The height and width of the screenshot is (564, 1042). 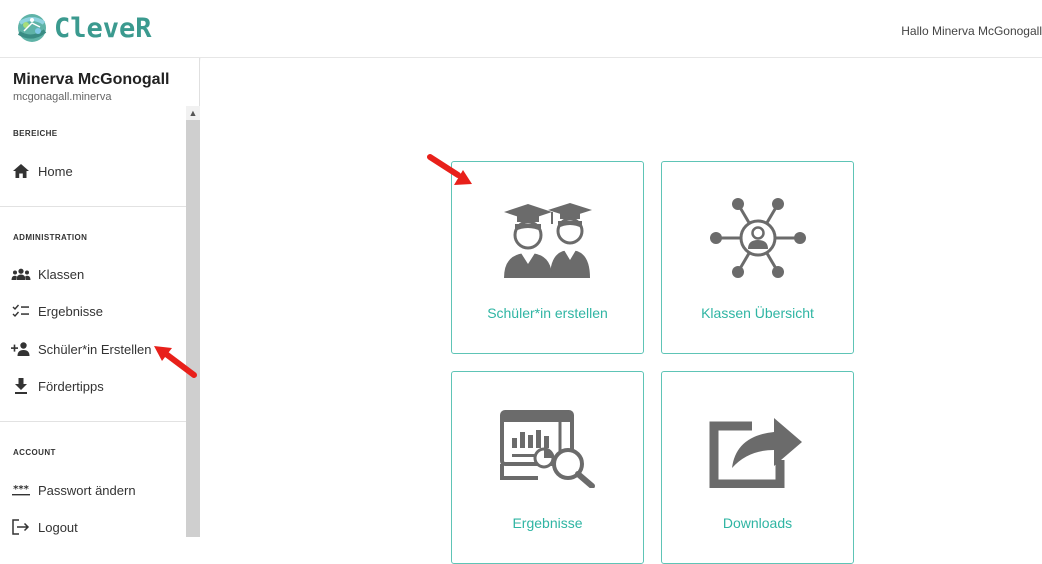 What do you see at coordinates (32, 28) in the screenshot?
I see `logo-icon` at bounding box center [32, 28].